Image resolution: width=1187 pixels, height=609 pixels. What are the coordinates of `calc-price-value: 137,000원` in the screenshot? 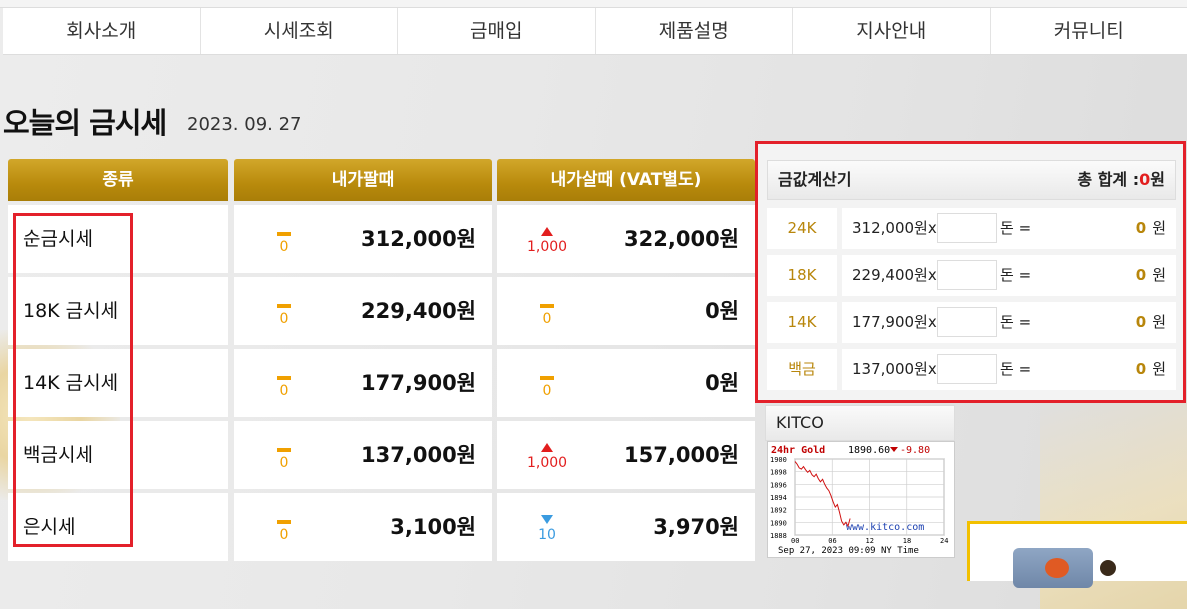 It's located at (890, 369).